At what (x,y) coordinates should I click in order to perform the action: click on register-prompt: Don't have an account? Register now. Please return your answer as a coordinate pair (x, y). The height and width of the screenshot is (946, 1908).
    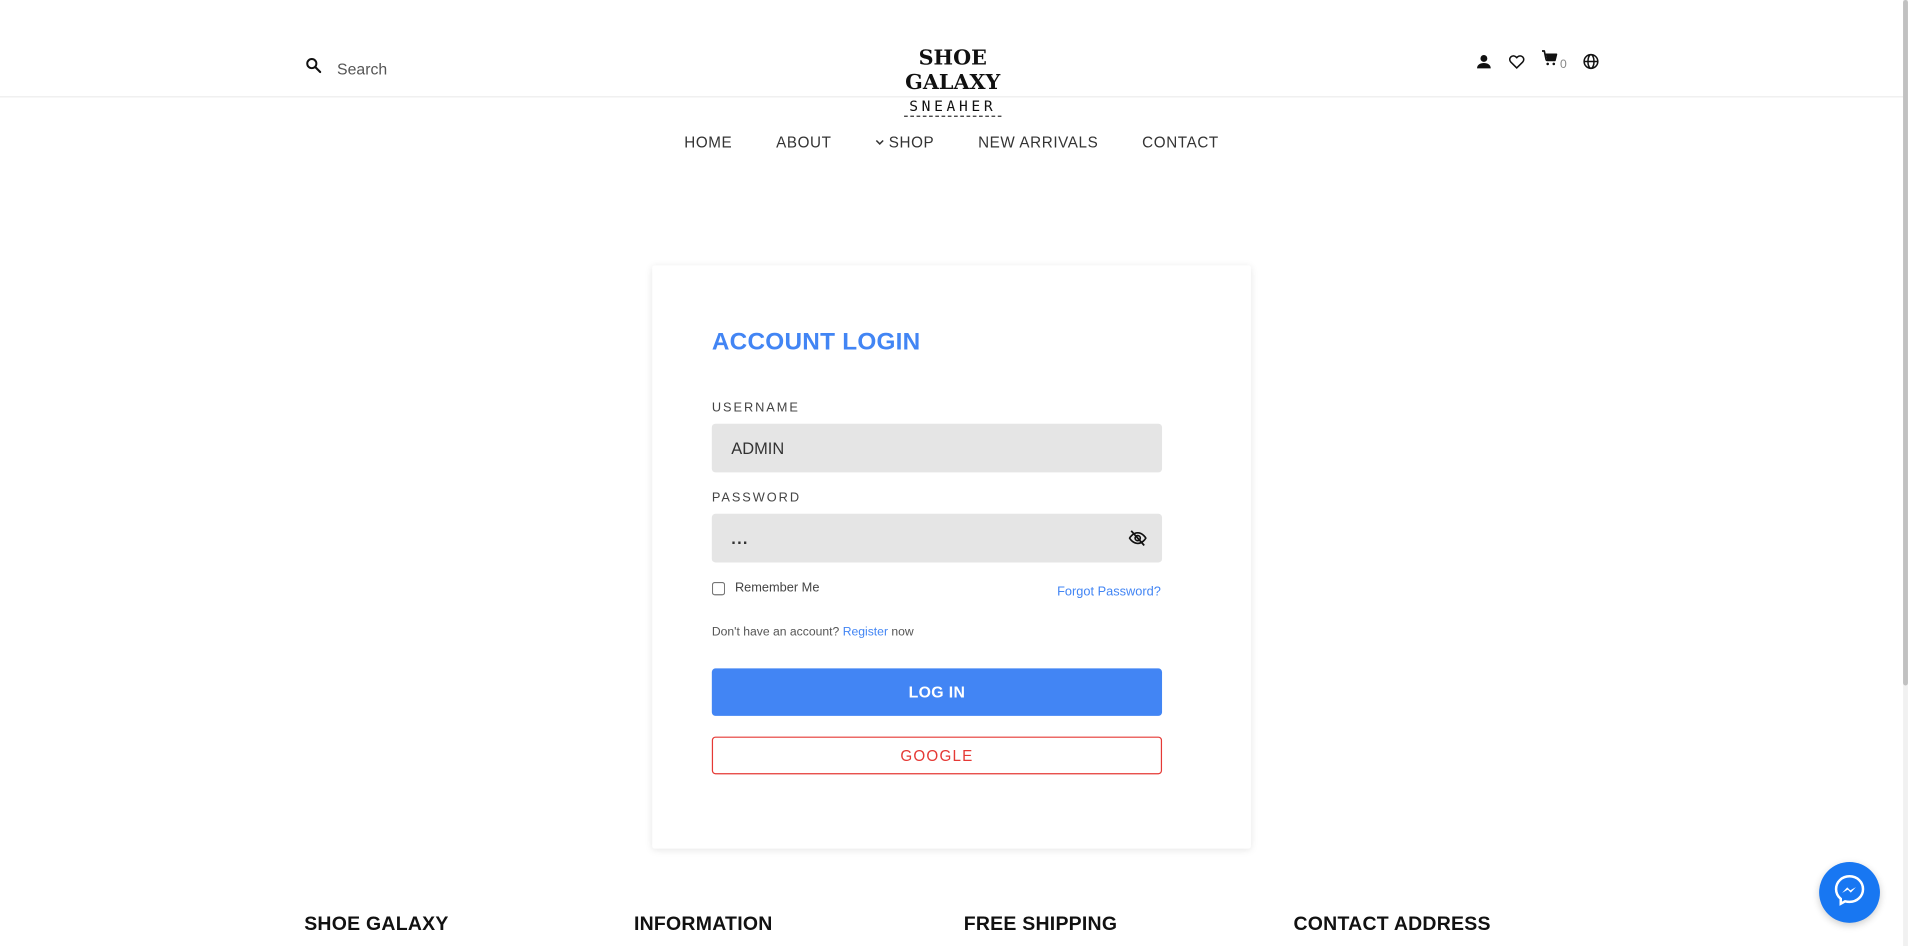
    Looking at the image, I should click on (813, 632).